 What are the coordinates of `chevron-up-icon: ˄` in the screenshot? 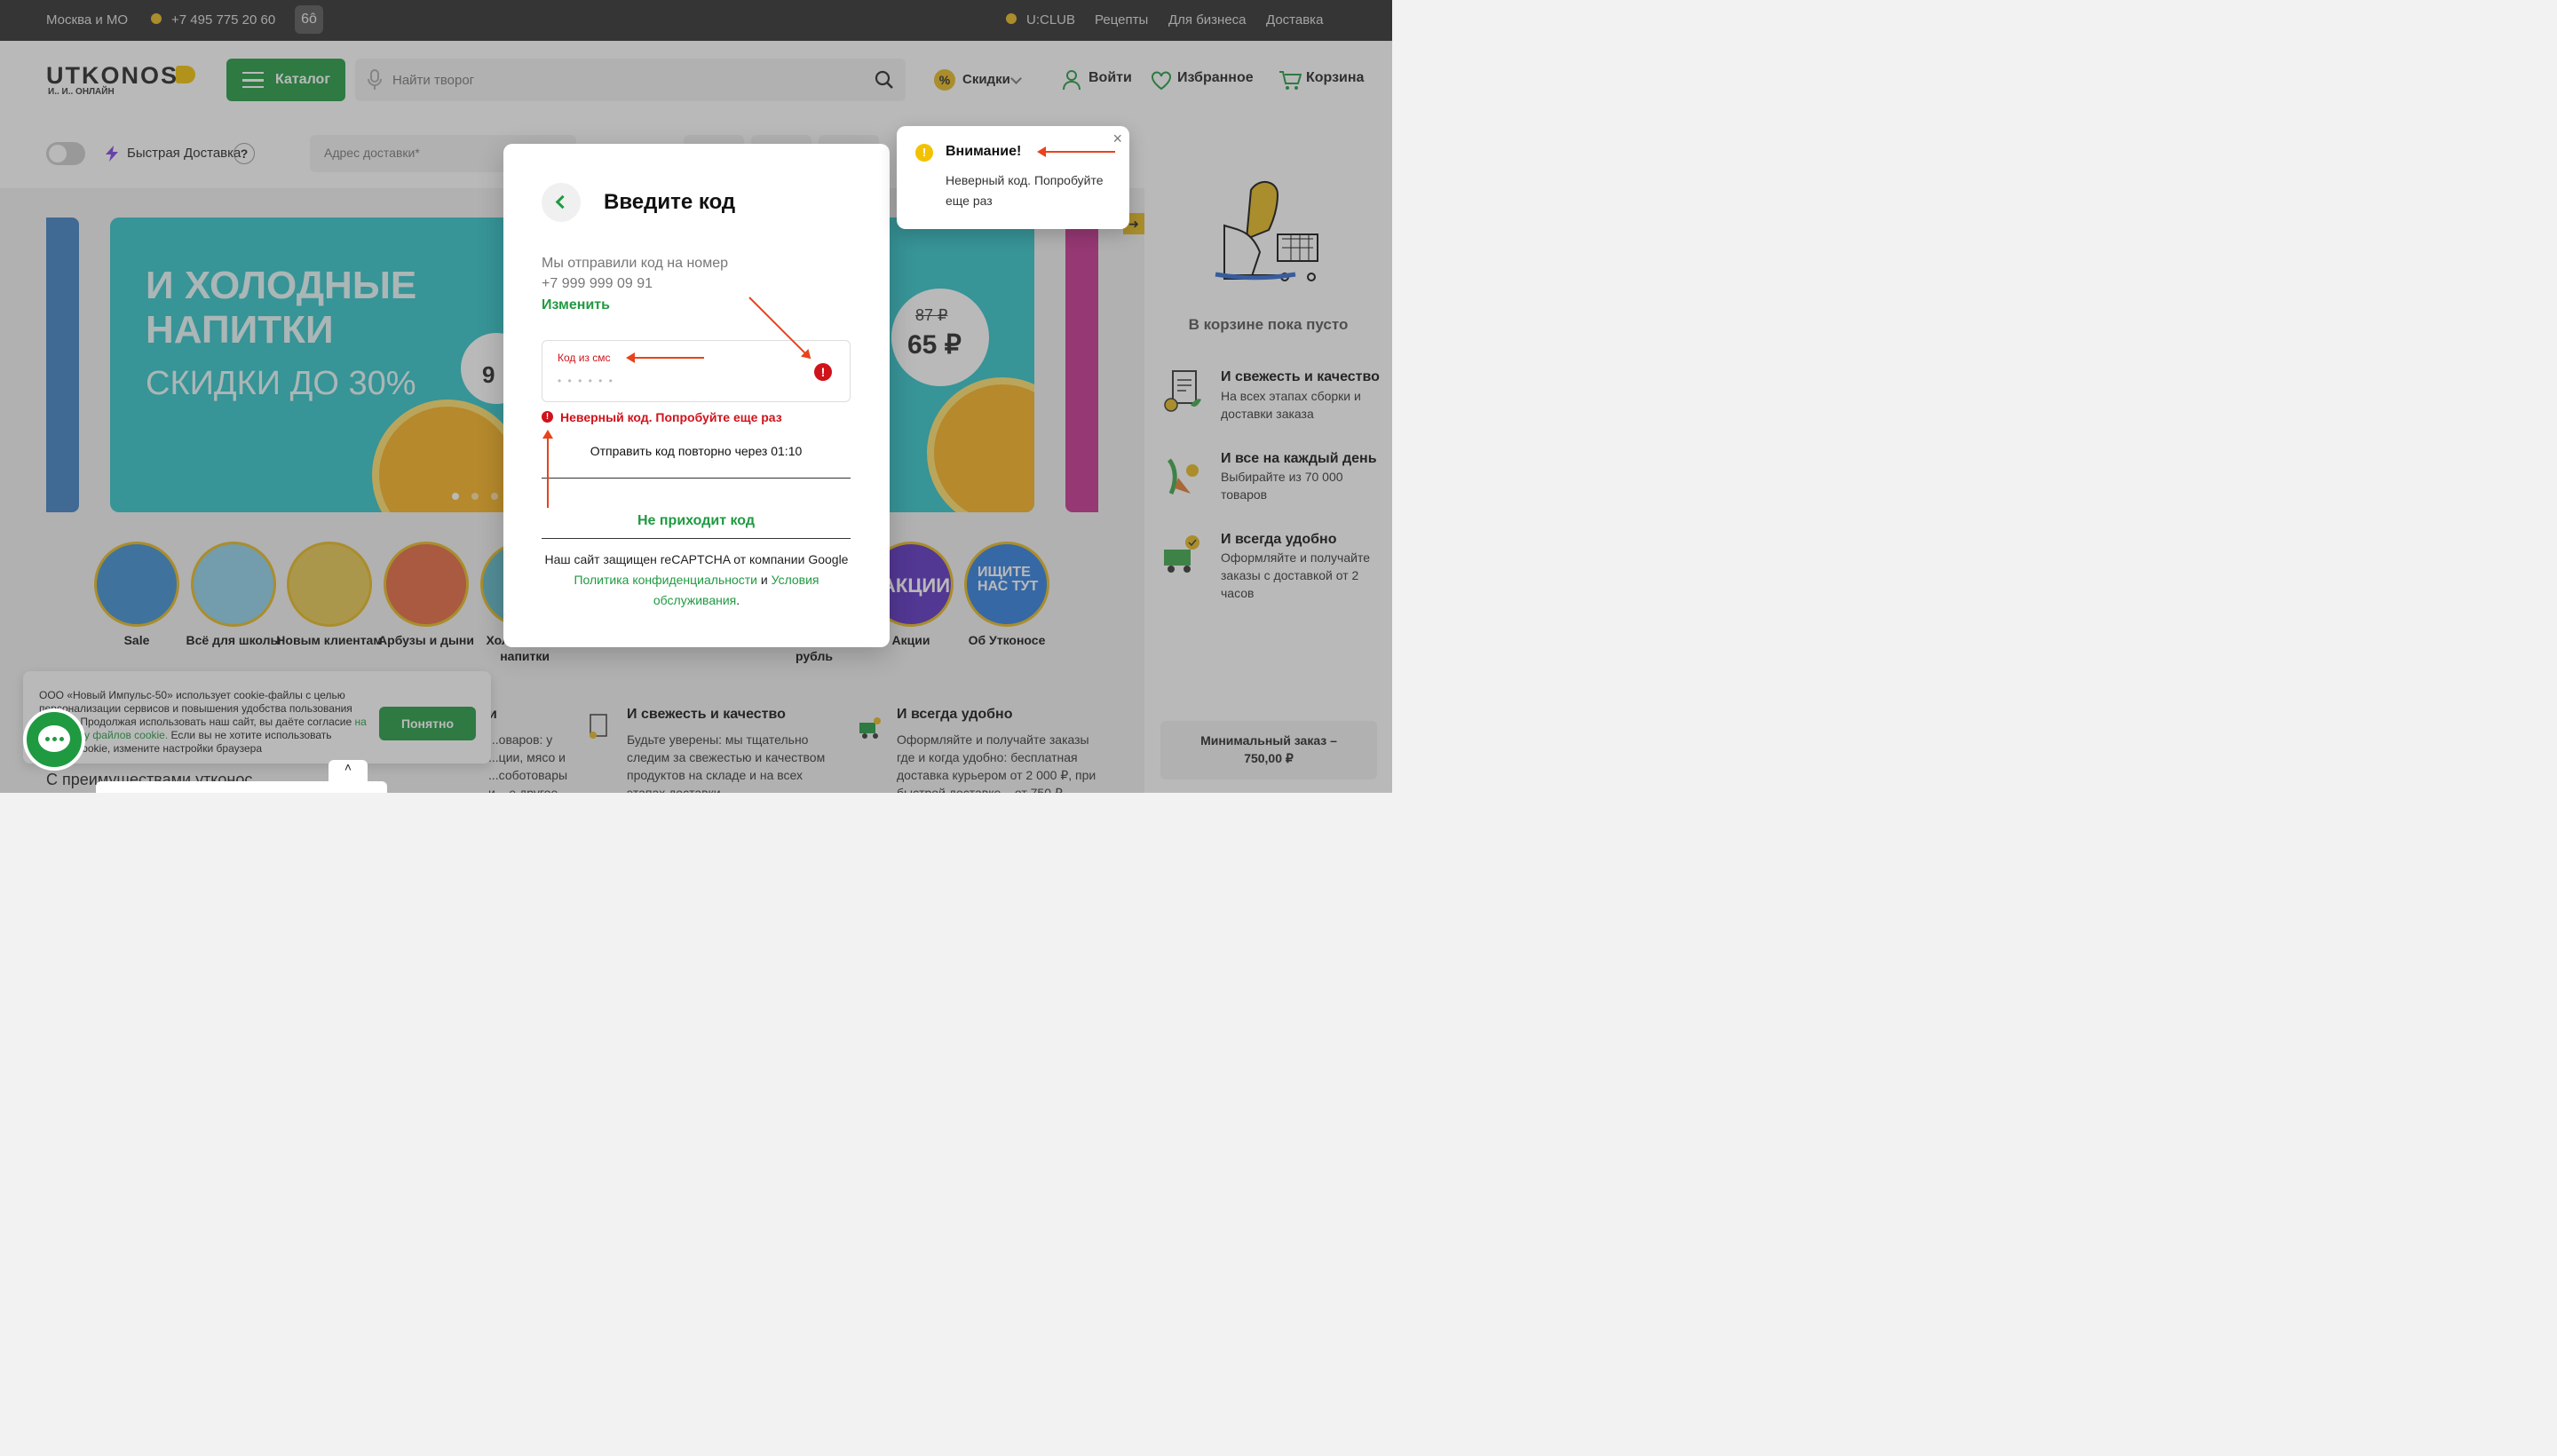 It's located at (348, 771).